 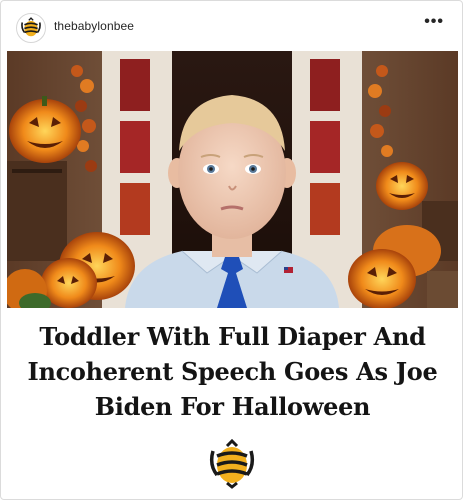 What do you see at coordinates (434, 22) in the screenshot?
I see `more-options-icon: •••` at bounding box center [434, 22].